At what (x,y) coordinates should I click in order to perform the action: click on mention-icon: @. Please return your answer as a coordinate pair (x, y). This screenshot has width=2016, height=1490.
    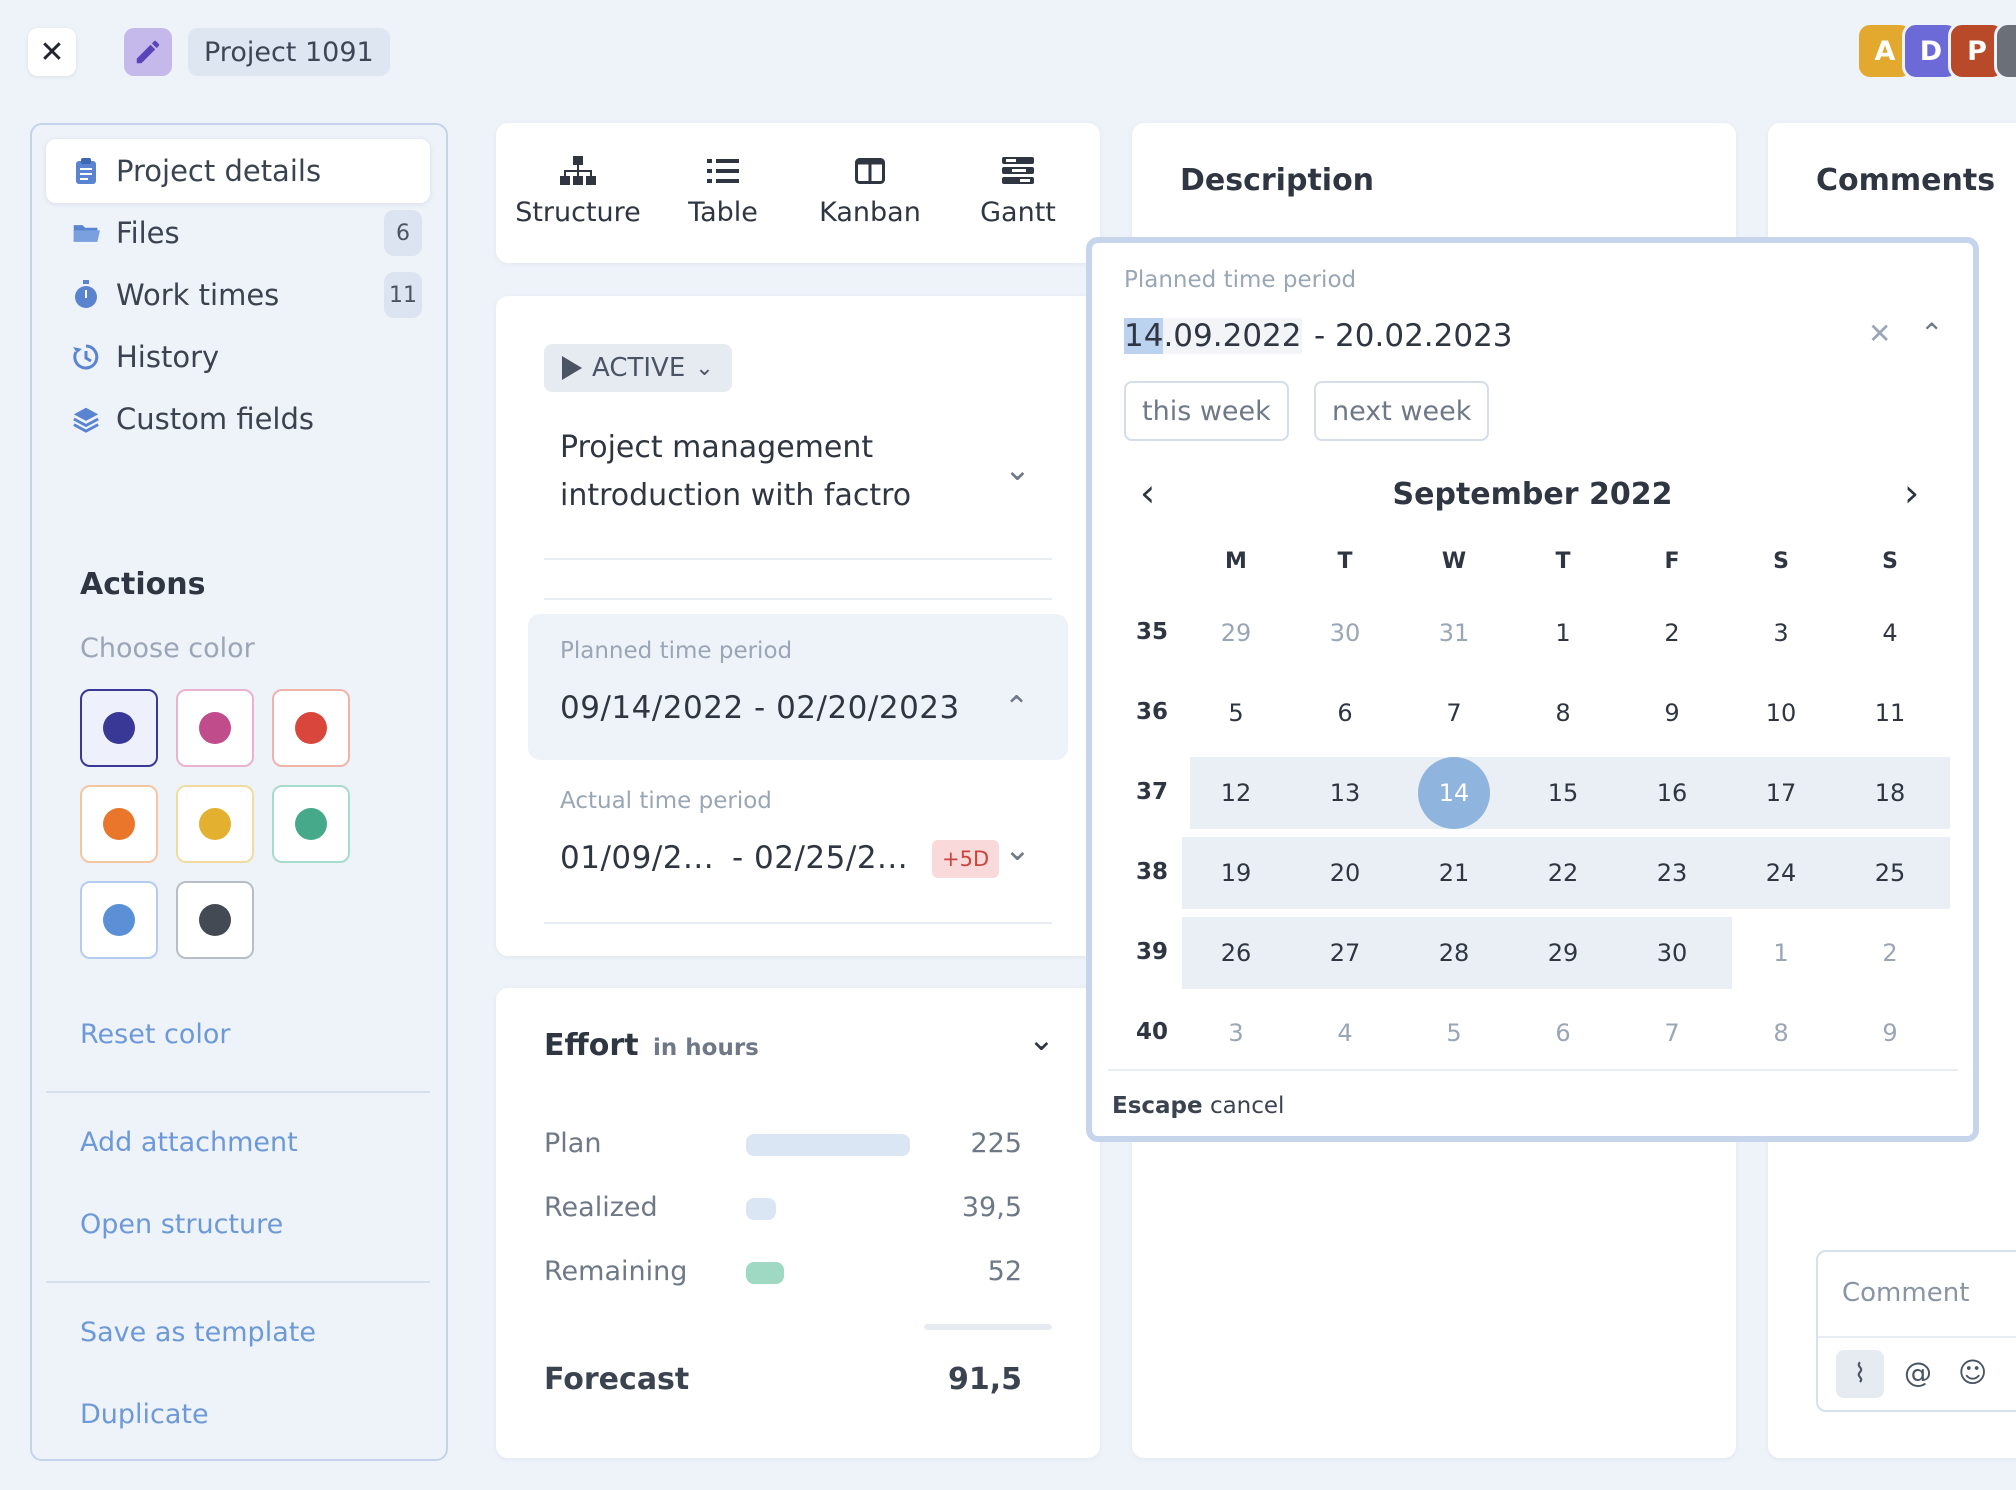
    Looking at the image, I should click on (1918, 1372).